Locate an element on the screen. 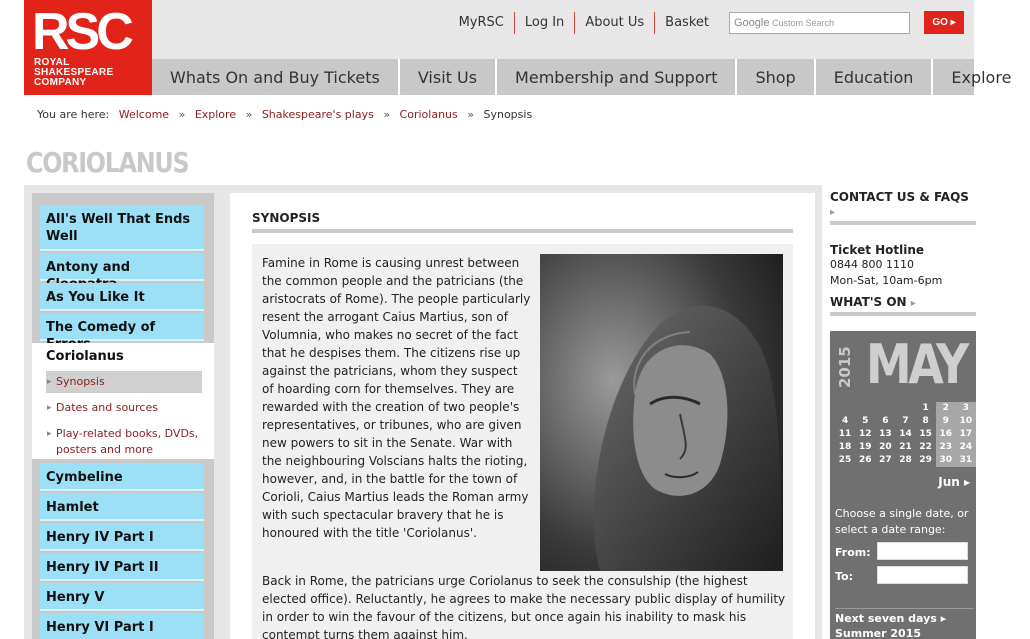 This screenshot has height=639, width=1030. cal-day: 2 is located at coordinates (945, 408).